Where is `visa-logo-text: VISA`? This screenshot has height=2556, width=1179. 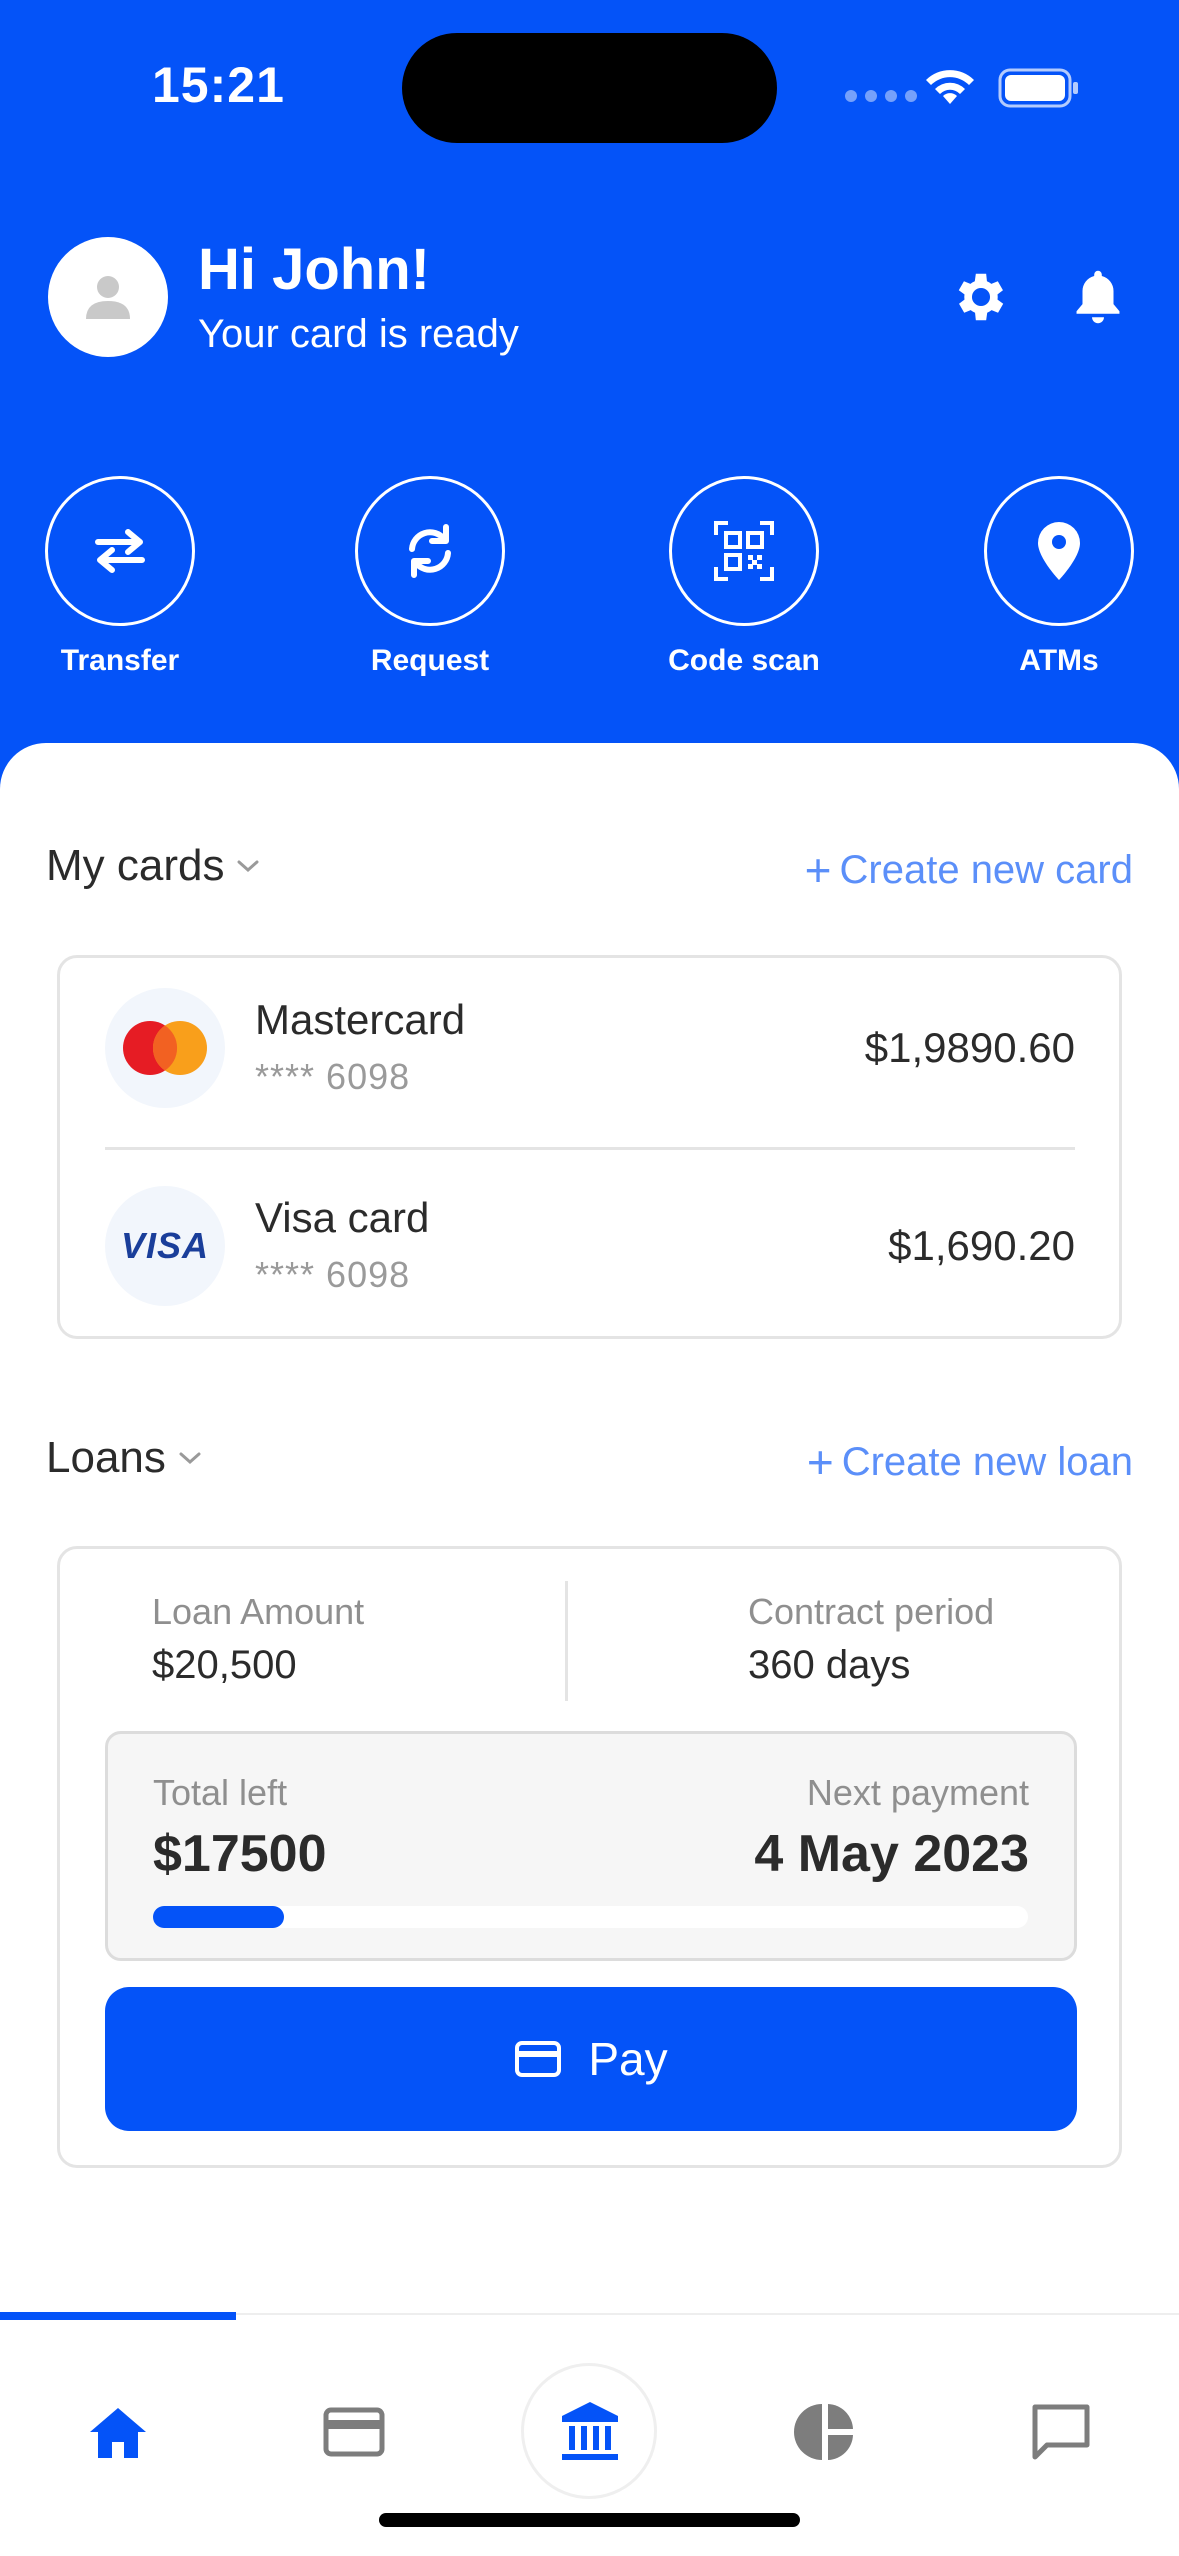 visa-logo-text: VISA is located at coordinates (165, 1245).